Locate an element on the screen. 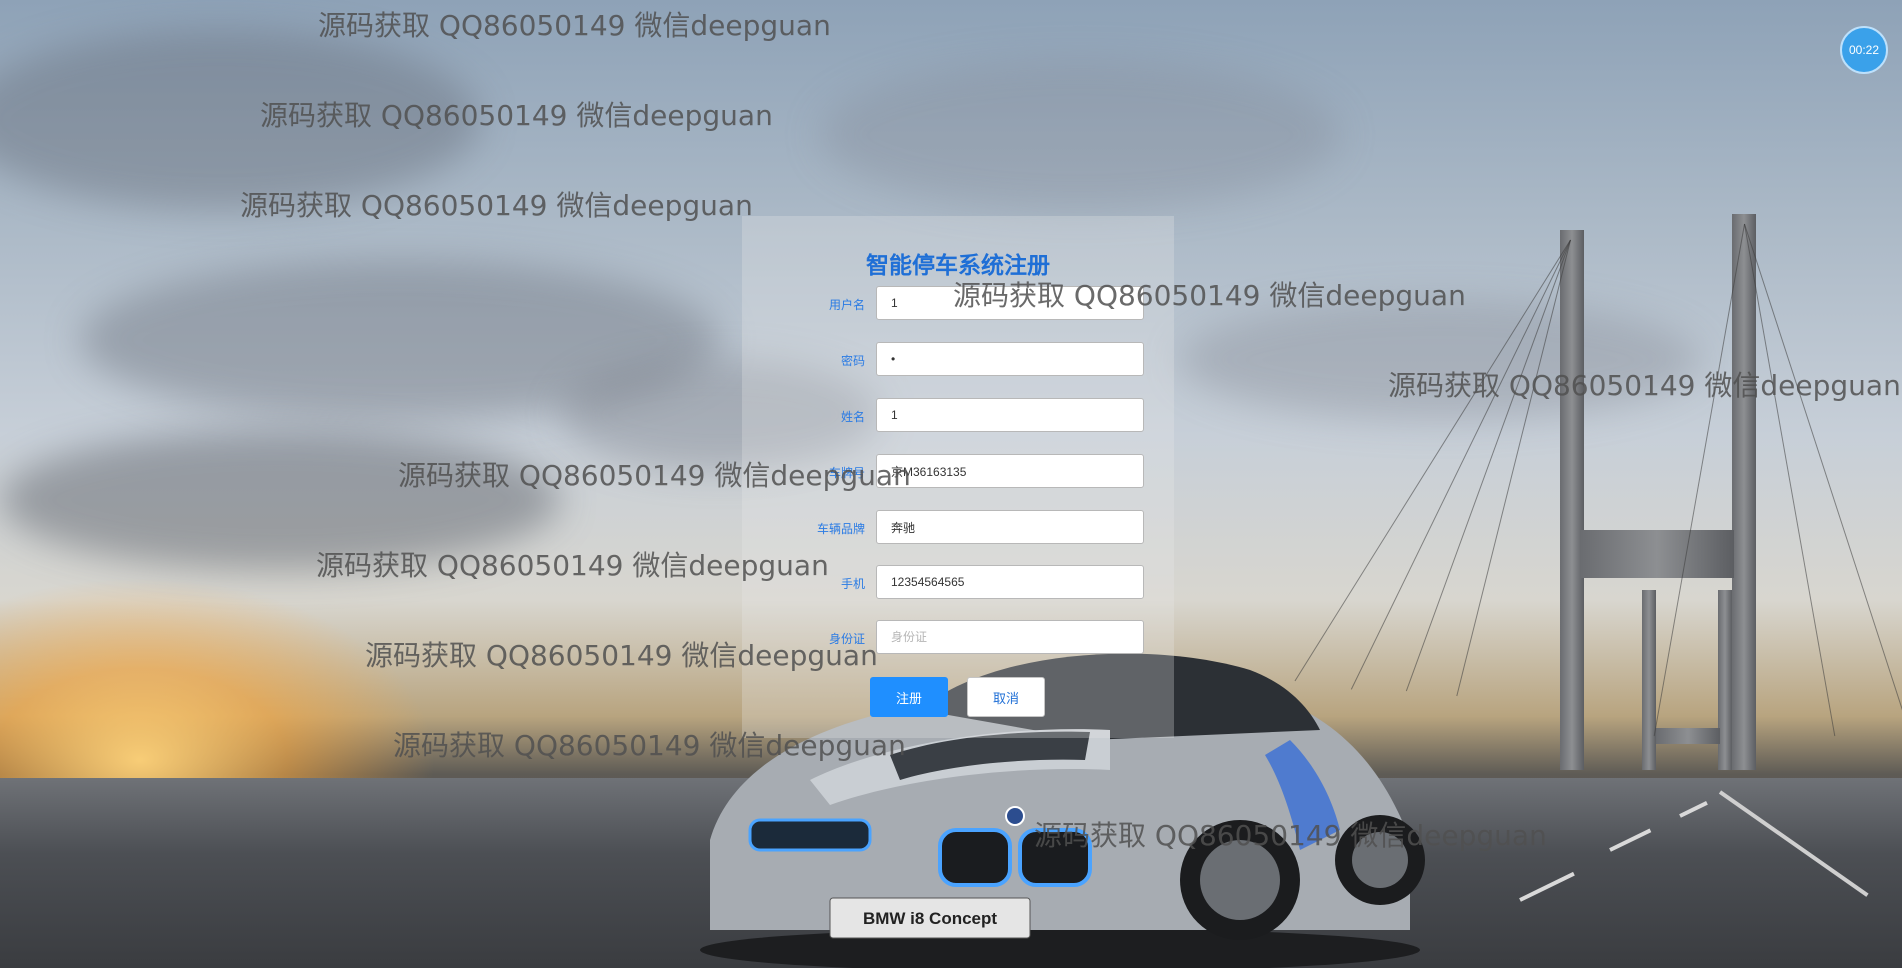  brand-row: 车辆品牌 is located at coordinates (942, 529).